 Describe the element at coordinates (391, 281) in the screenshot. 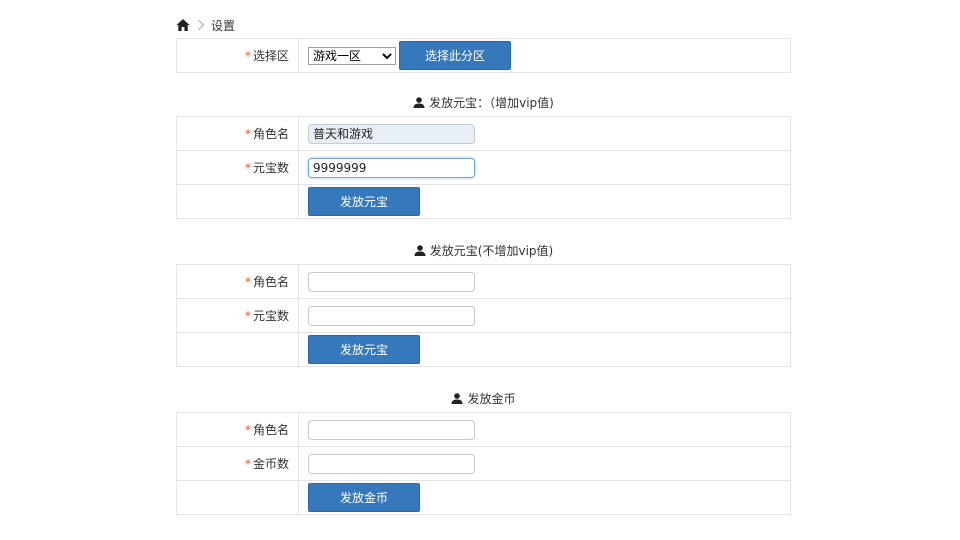

I see `section2-name-input` at that location.